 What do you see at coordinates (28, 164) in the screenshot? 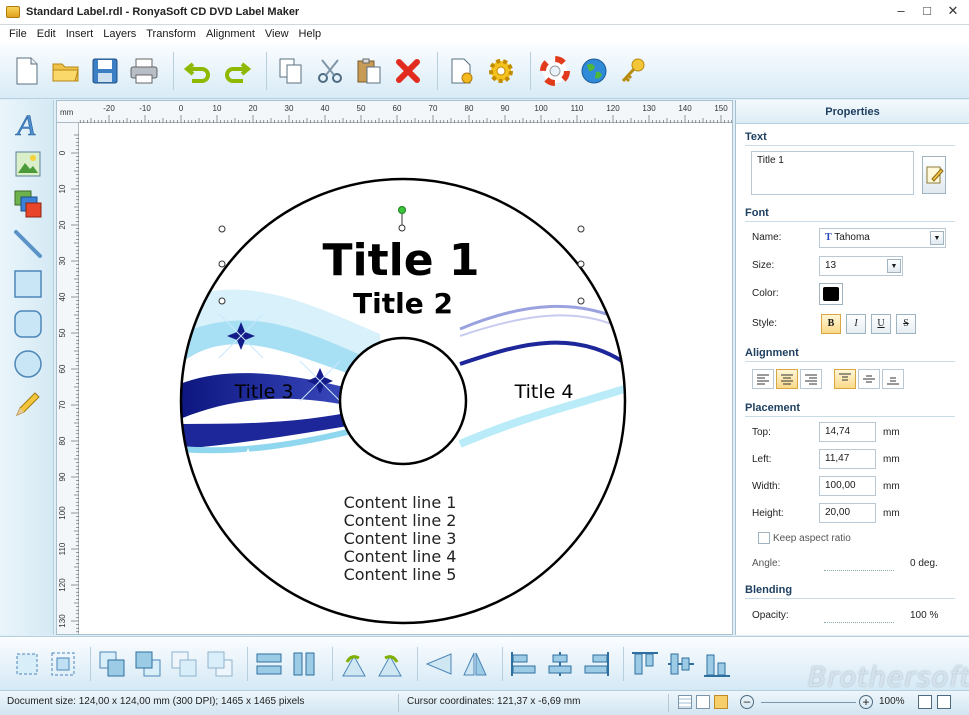
I see `image-tool-icon` at bounding box center [28, 164].